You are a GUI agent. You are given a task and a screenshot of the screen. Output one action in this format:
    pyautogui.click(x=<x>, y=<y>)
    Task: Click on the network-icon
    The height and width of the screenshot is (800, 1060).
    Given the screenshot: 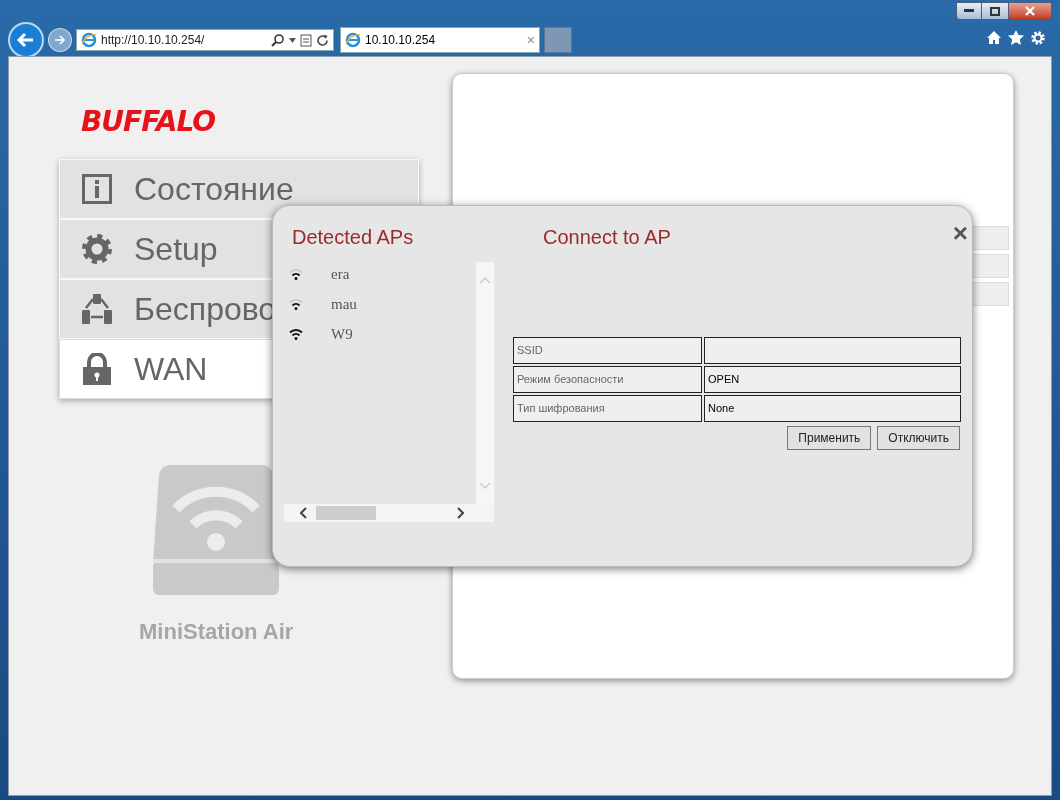 What is the action you would take?
    pyautogui.click(x=97, y=309)
    